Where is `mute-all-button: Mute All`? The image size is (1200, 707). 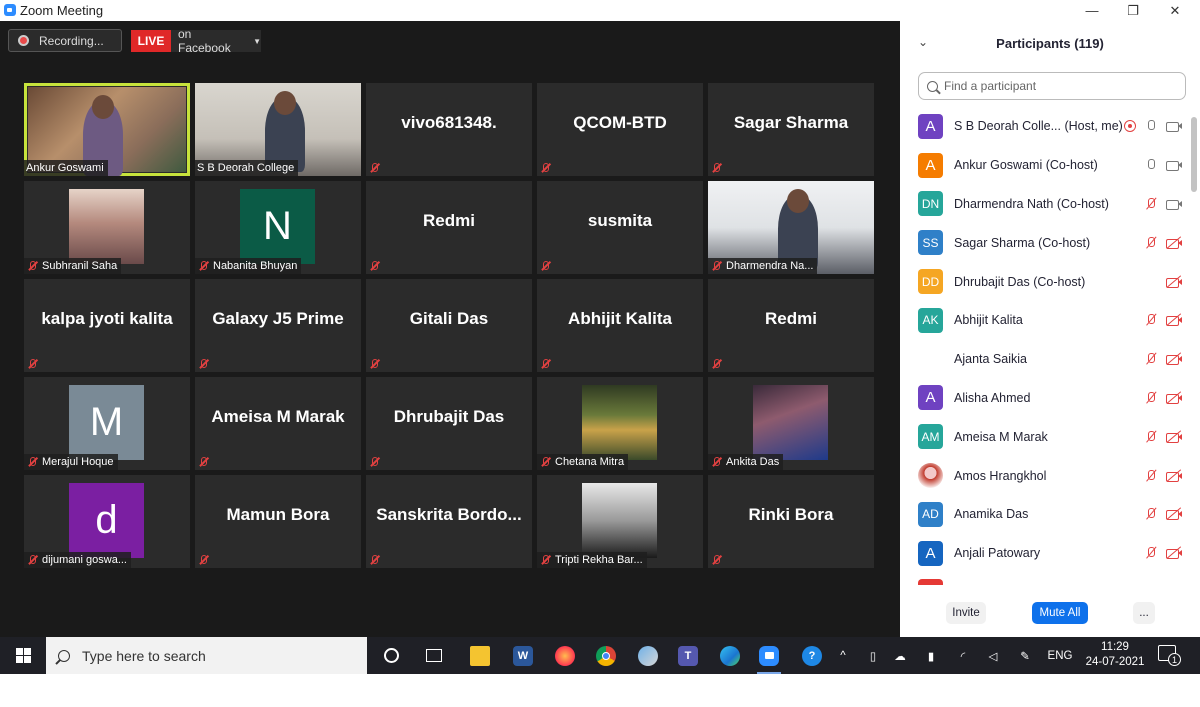 mute-all-button: Mute All is located at coordinates (1060, 613).